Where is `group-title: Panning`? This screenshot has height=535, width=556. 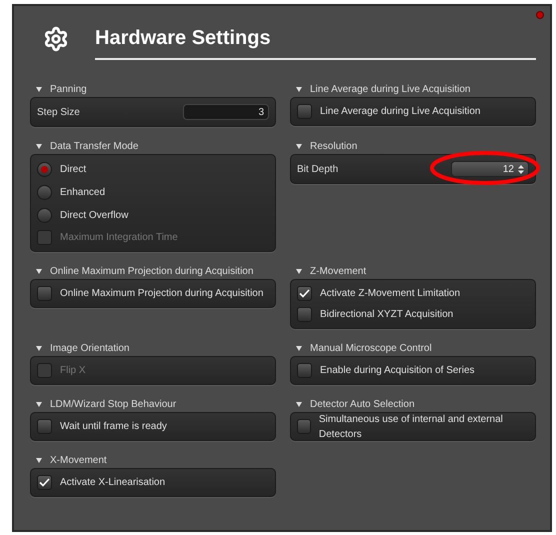 group-title: Panning is located at coordinates (68, 89).